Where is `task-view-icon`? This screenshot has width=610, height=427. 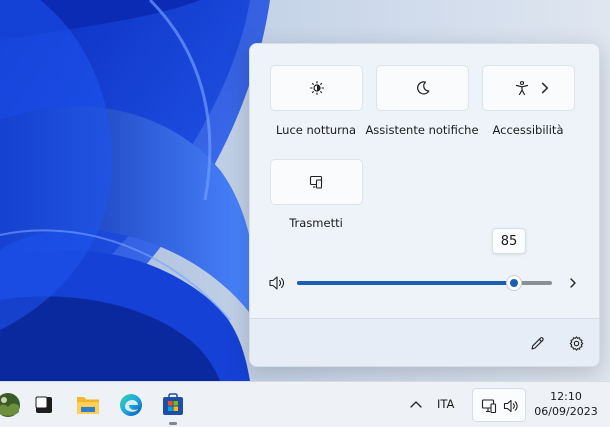
task-view-icon is located at coordinates (43, 404).